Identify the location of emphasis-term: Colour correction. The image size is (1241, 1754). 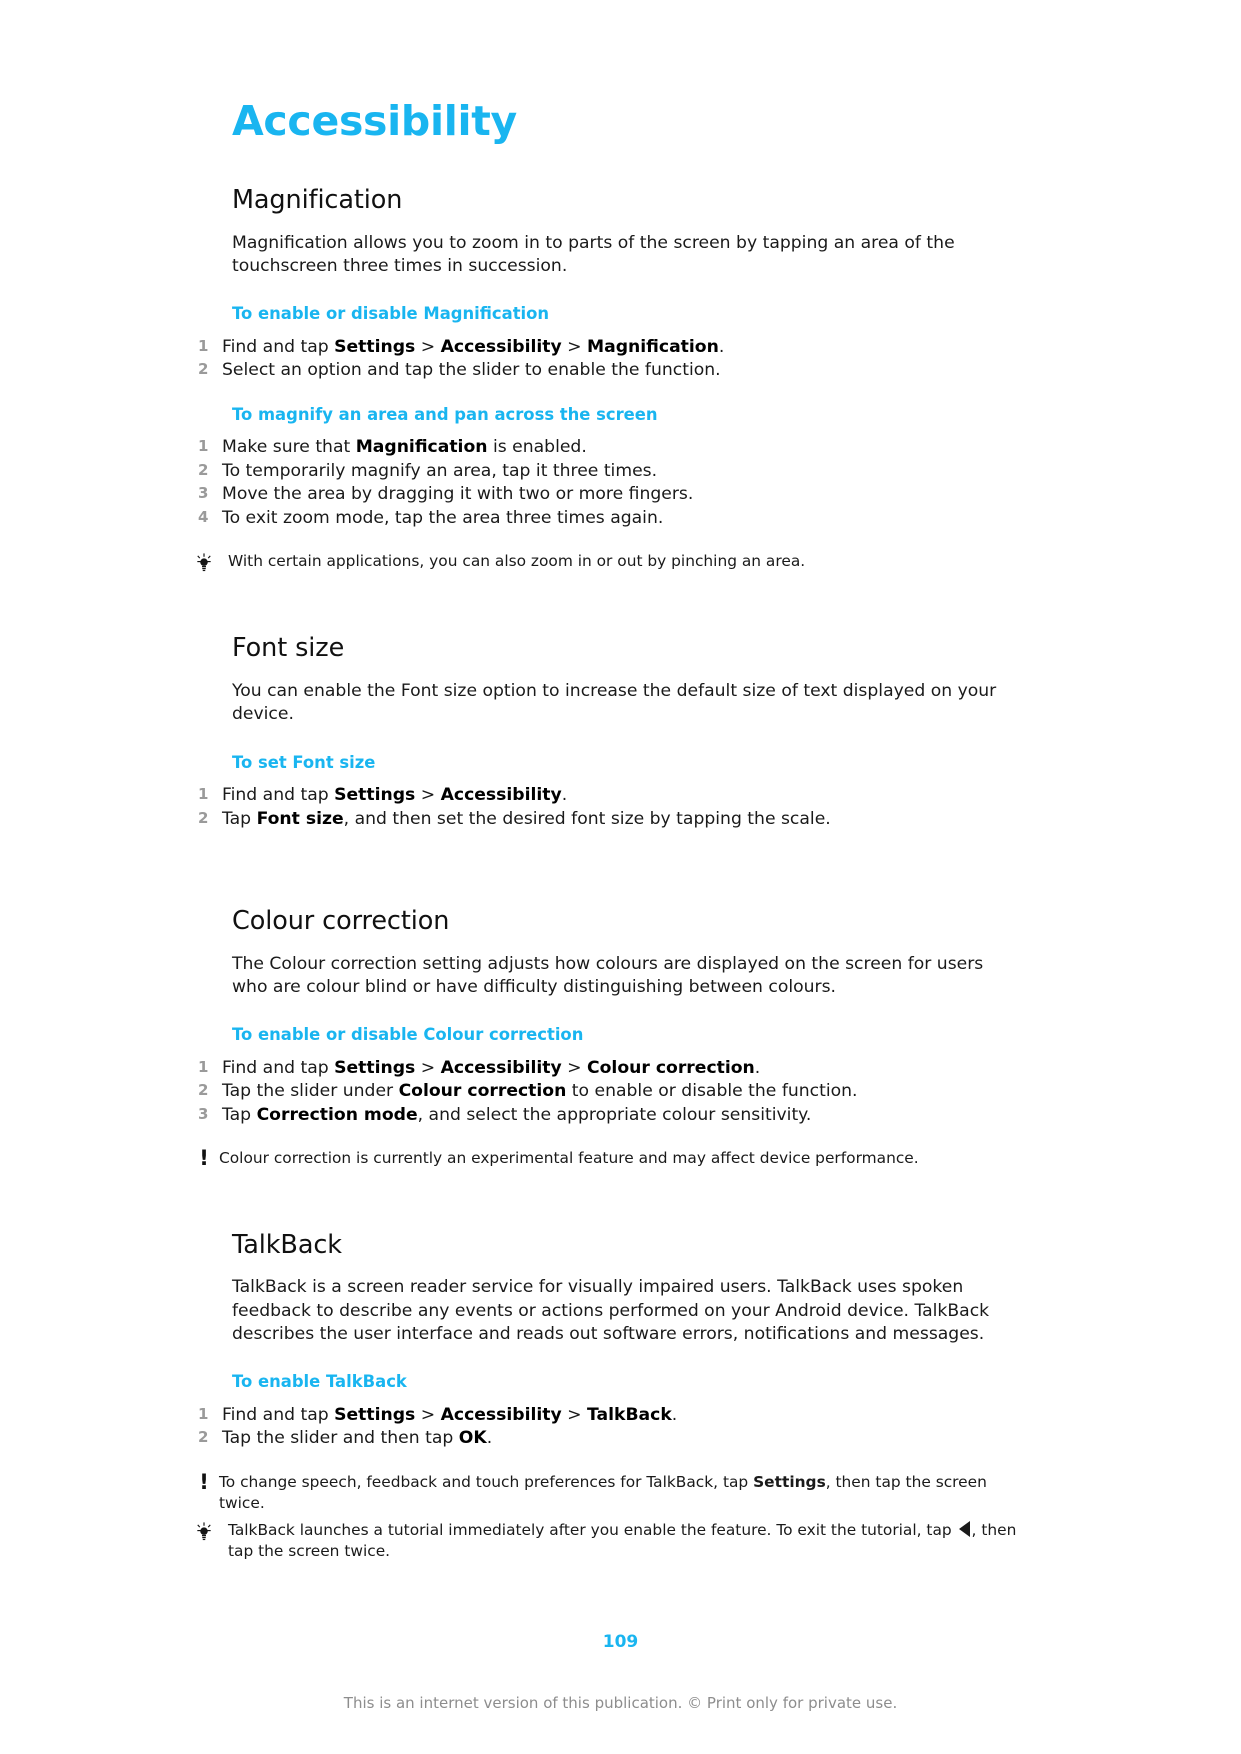
(482, 1091).